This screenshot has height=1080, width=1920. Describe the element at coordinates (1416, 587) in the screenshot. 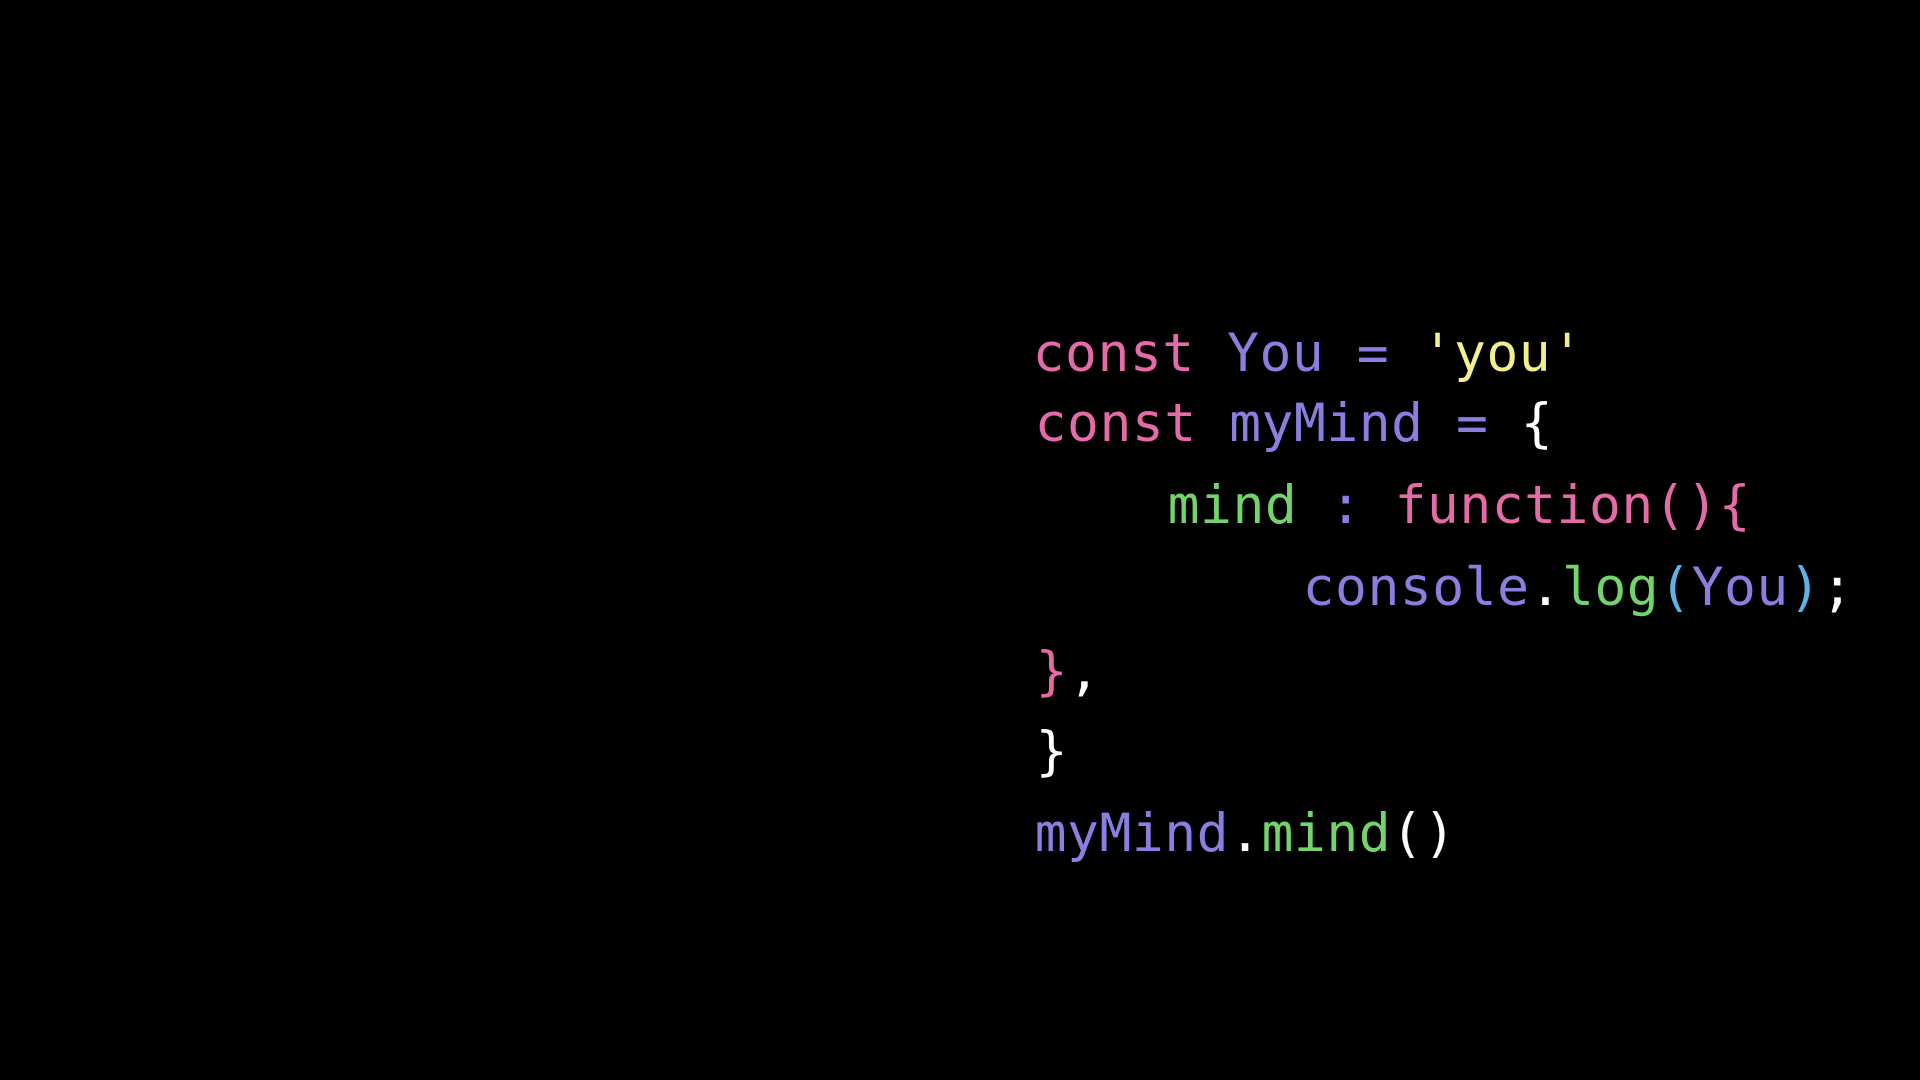

I see `token: console` at that location.